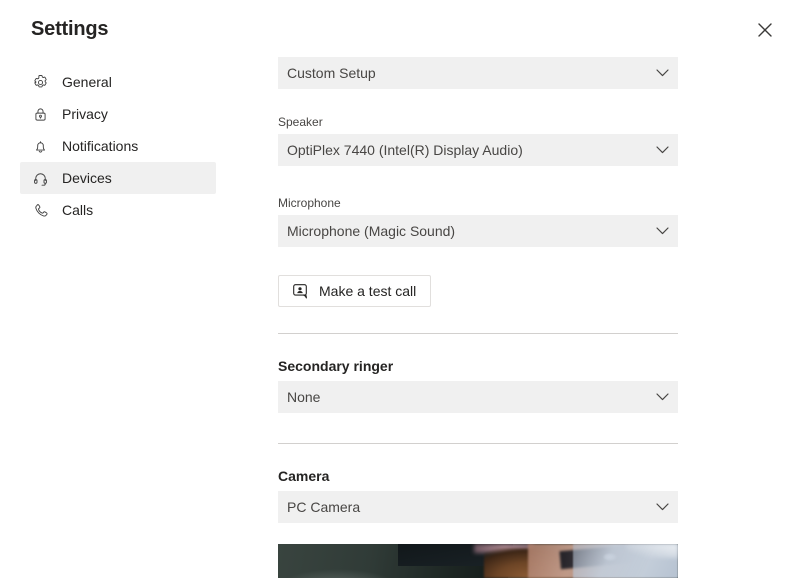  What do you see at coordinates (78, 210) in the screenshot?
I see `sidebar-item-label: Calls` at bounding box center [78, 210].